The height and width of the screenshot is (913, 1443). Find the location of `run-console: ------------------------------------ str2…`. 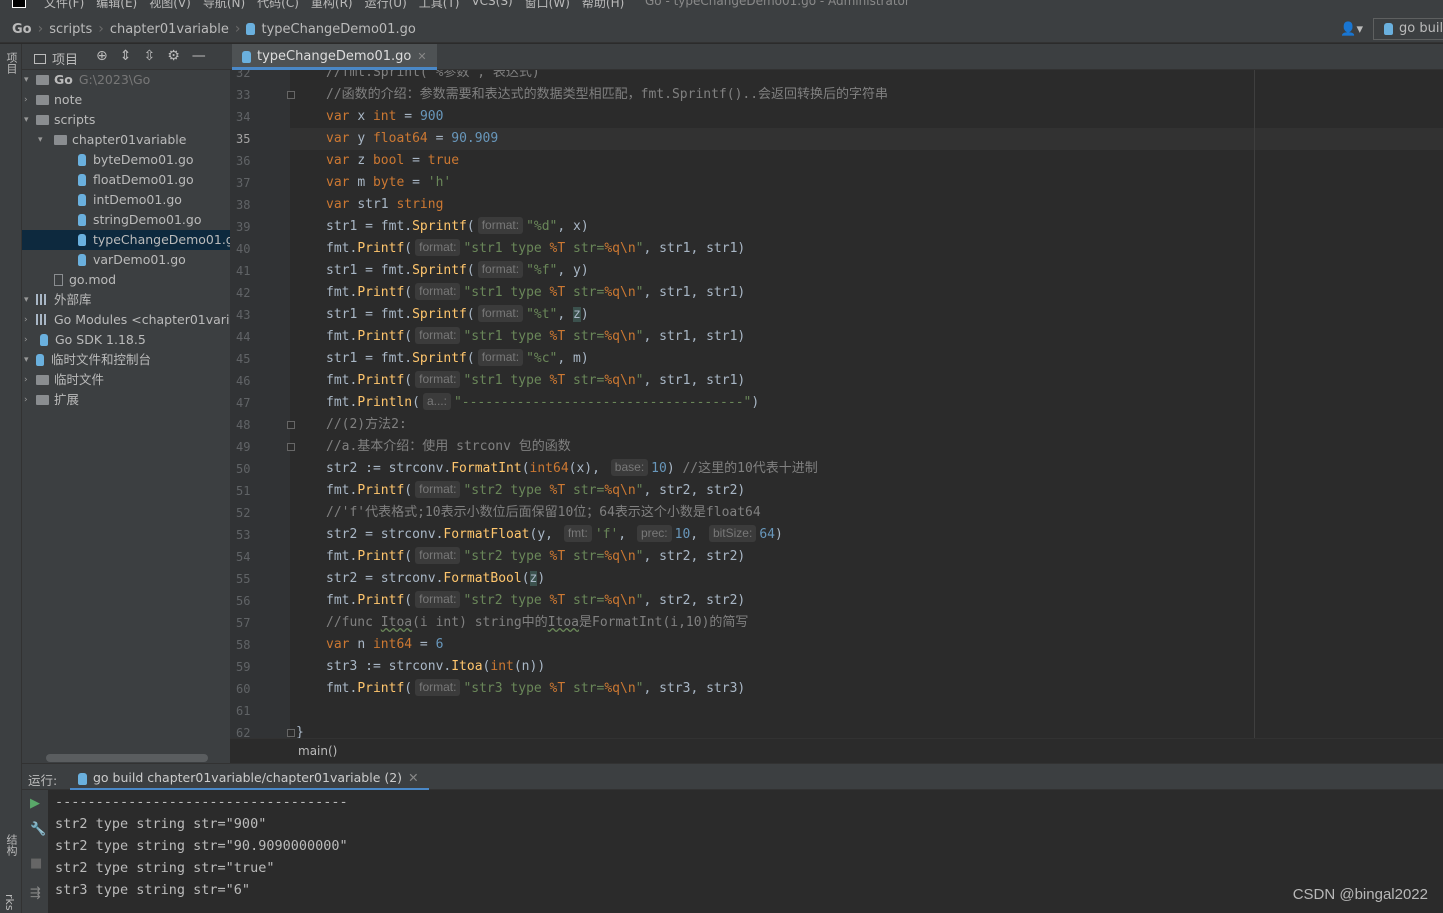

run-console: ------------------------------------ str2… is located at coordinates (745, 851).